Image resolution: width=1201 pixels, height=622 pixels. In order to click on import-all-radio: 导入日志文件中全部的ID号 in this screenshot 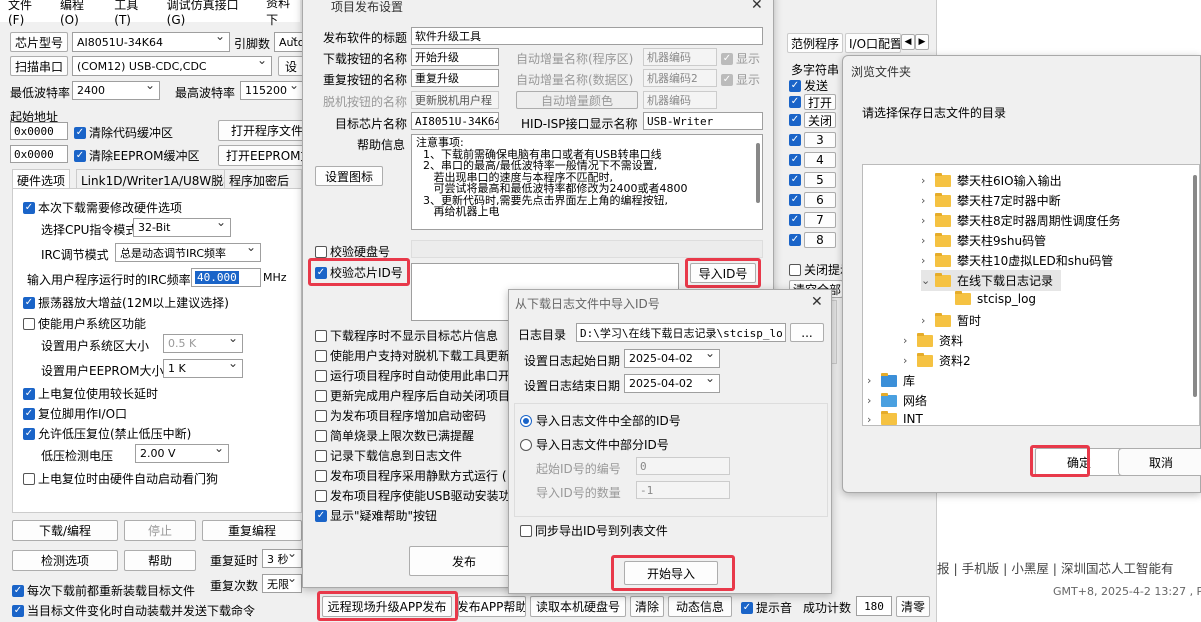, I will do `click(600, 420)`.